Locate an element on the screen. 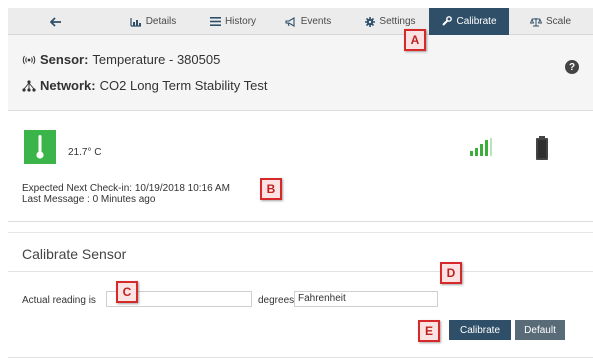  bullhorn-icon is located at coordinates (290, 21).